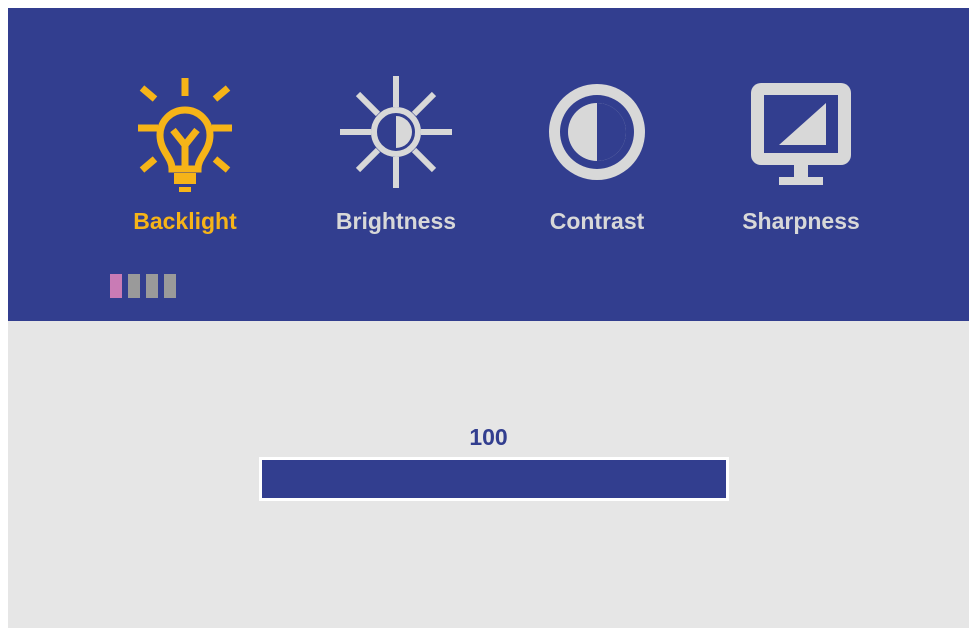 Image resolution: width=969 pixels, height=628 pixels. I want to click on menu-item-backlight: Backlight, so click(185, 154).